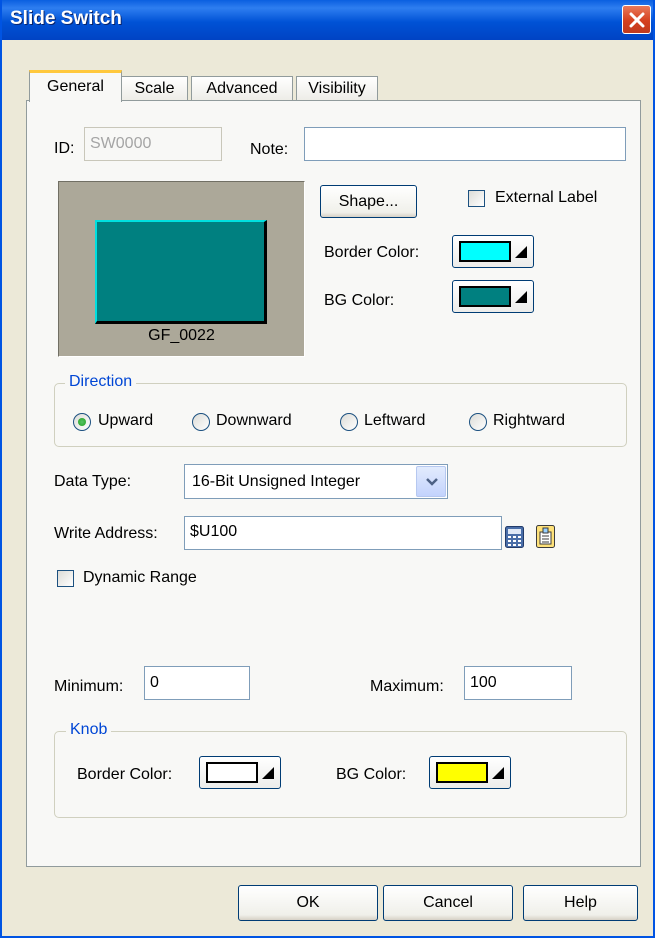  What do you see at coordinates (476, 198) in the screenshot?
I see `external-label-checkbox` at bounding box center [476, 198].